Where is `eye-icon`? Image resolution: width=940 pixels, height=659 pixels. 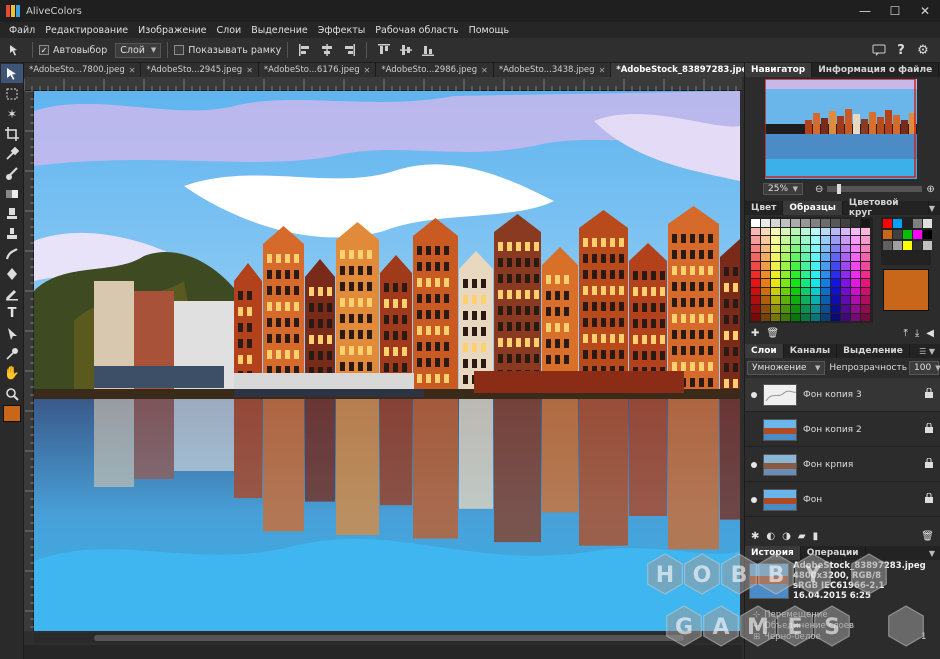
eye-icon is located at coordinates (754, 499).